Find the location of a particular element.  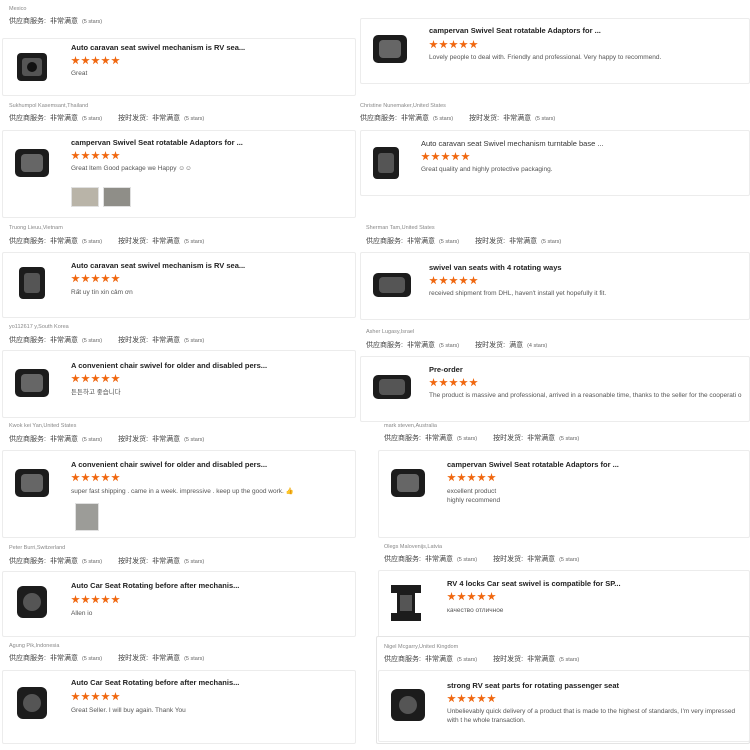

review-comment: Allen io is located at coordinates (82, 613).